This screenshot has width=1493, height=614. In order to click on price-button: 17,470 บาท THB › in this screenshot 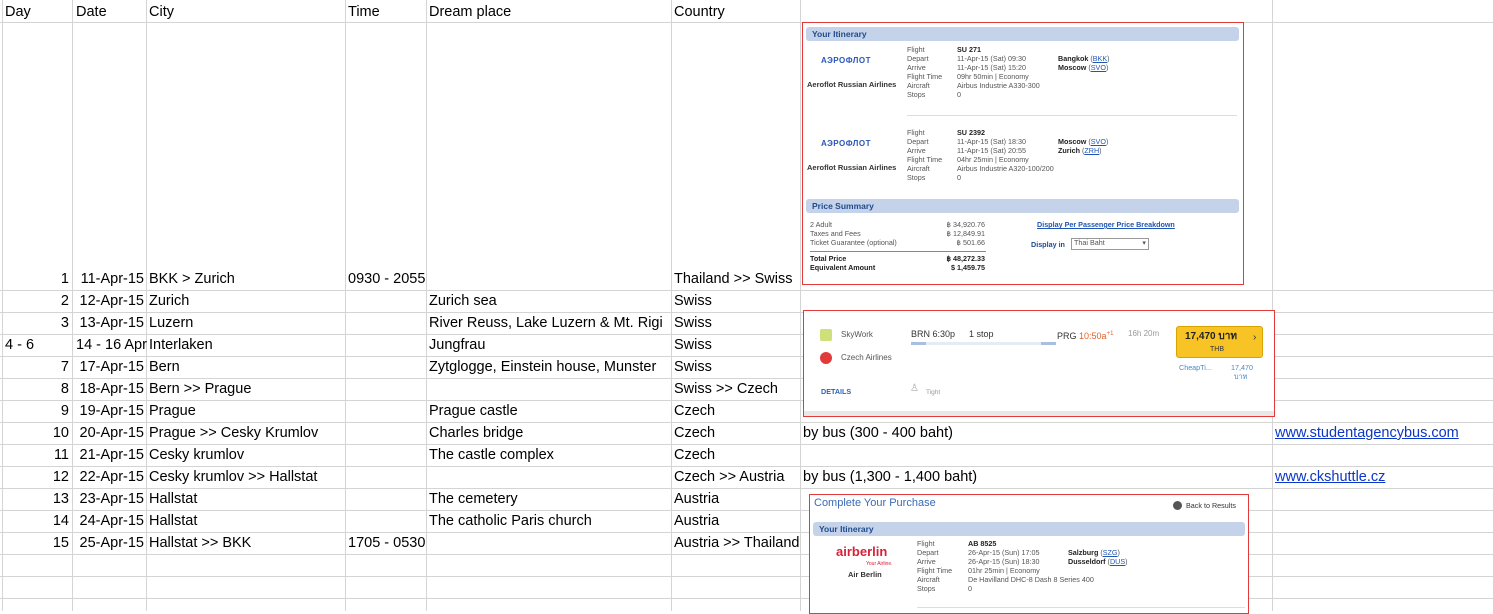, I will do `click(1219, 342)`.